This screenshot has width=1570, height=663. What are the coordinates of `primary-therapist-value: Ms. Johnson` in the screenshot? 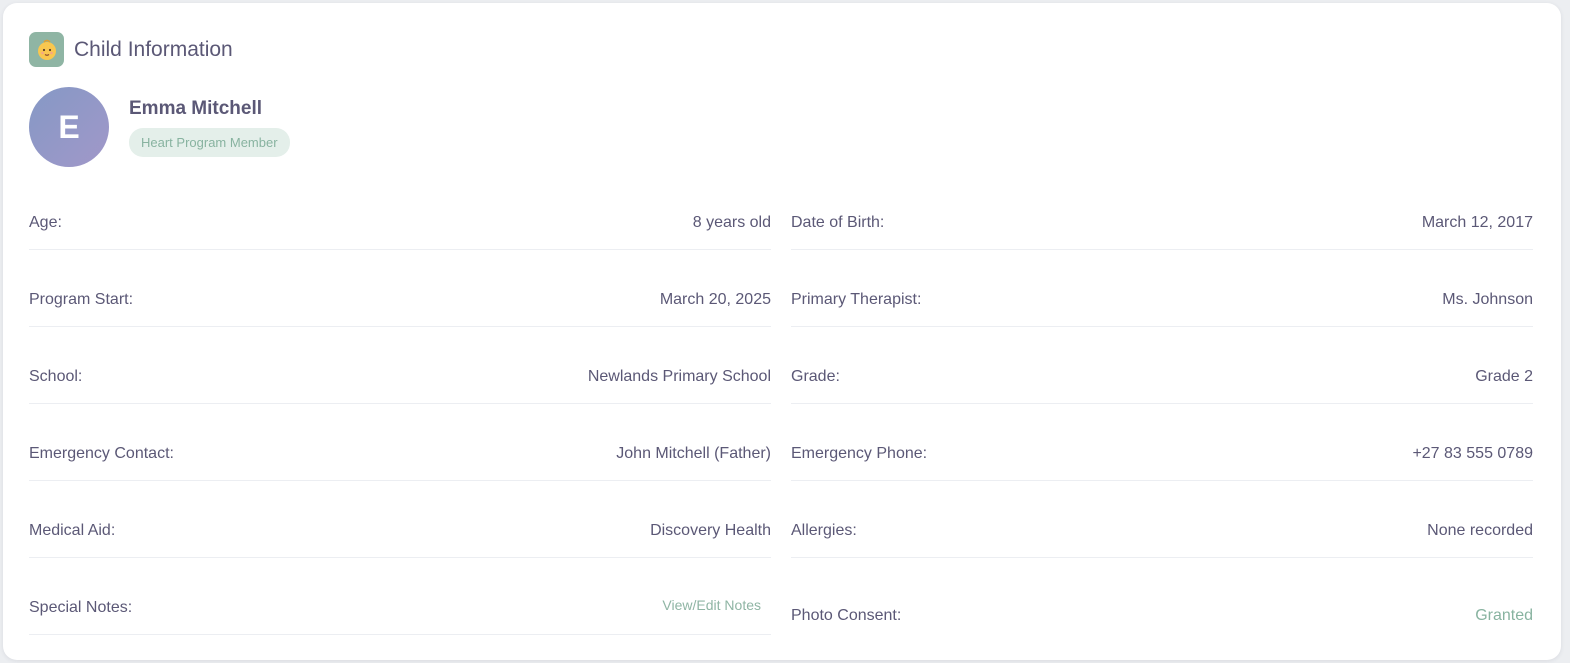 It's located at (1487, 299).